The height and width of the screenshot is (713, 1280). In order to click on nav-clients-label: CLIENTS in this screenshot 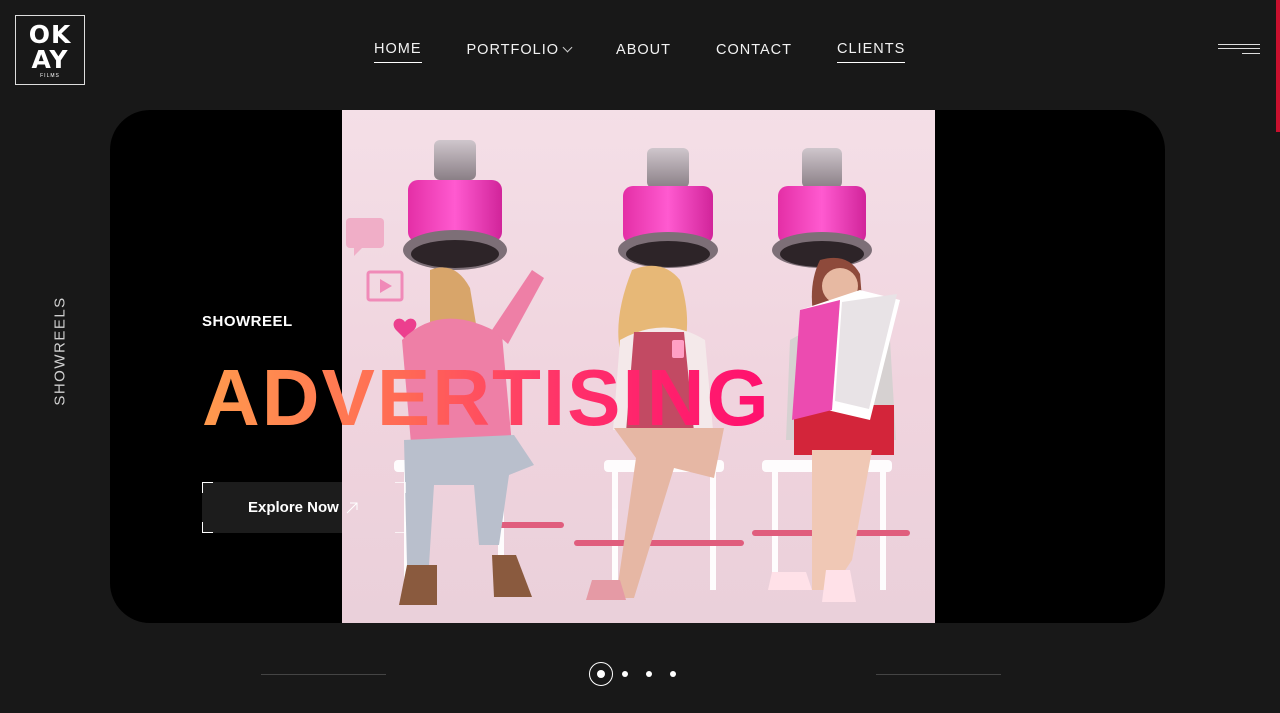, I will do `click(871, 49)`.